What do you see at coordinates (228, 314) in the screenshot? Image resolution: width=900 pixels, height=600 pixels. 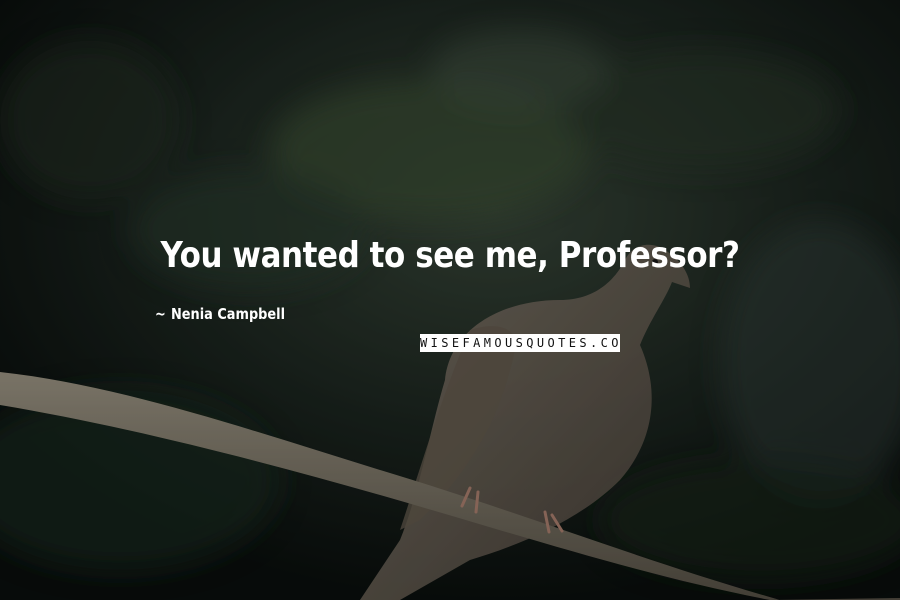 I see `author-name: Nenia Campbell` at bounding box center [228, 314].